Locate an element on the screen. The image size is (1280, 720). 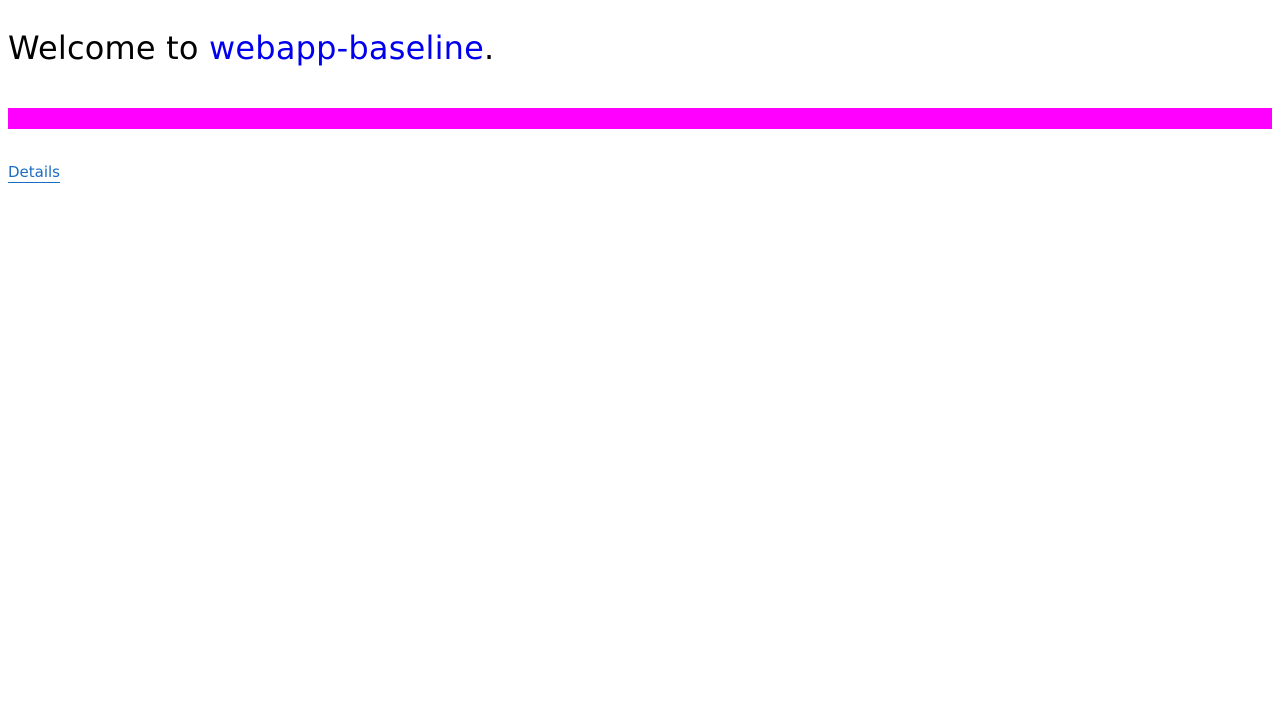
welcome-suffix: . is located at coordinates (489, 48).